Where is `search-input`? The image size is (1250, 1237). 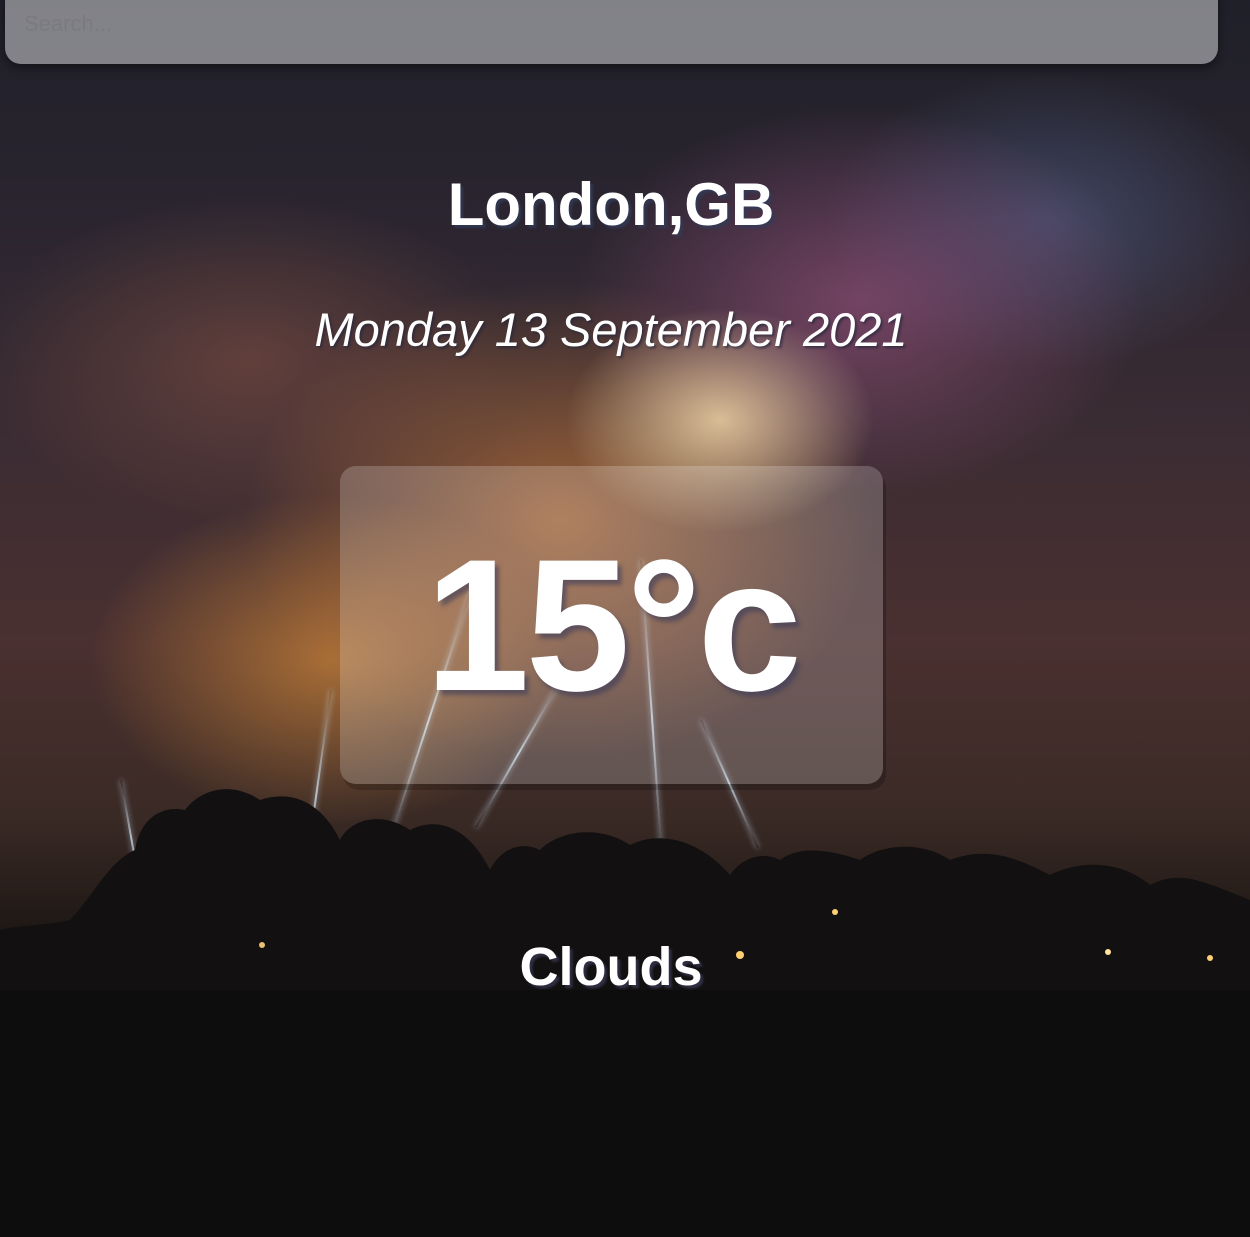
search-input is located at coordinates (611, 24).